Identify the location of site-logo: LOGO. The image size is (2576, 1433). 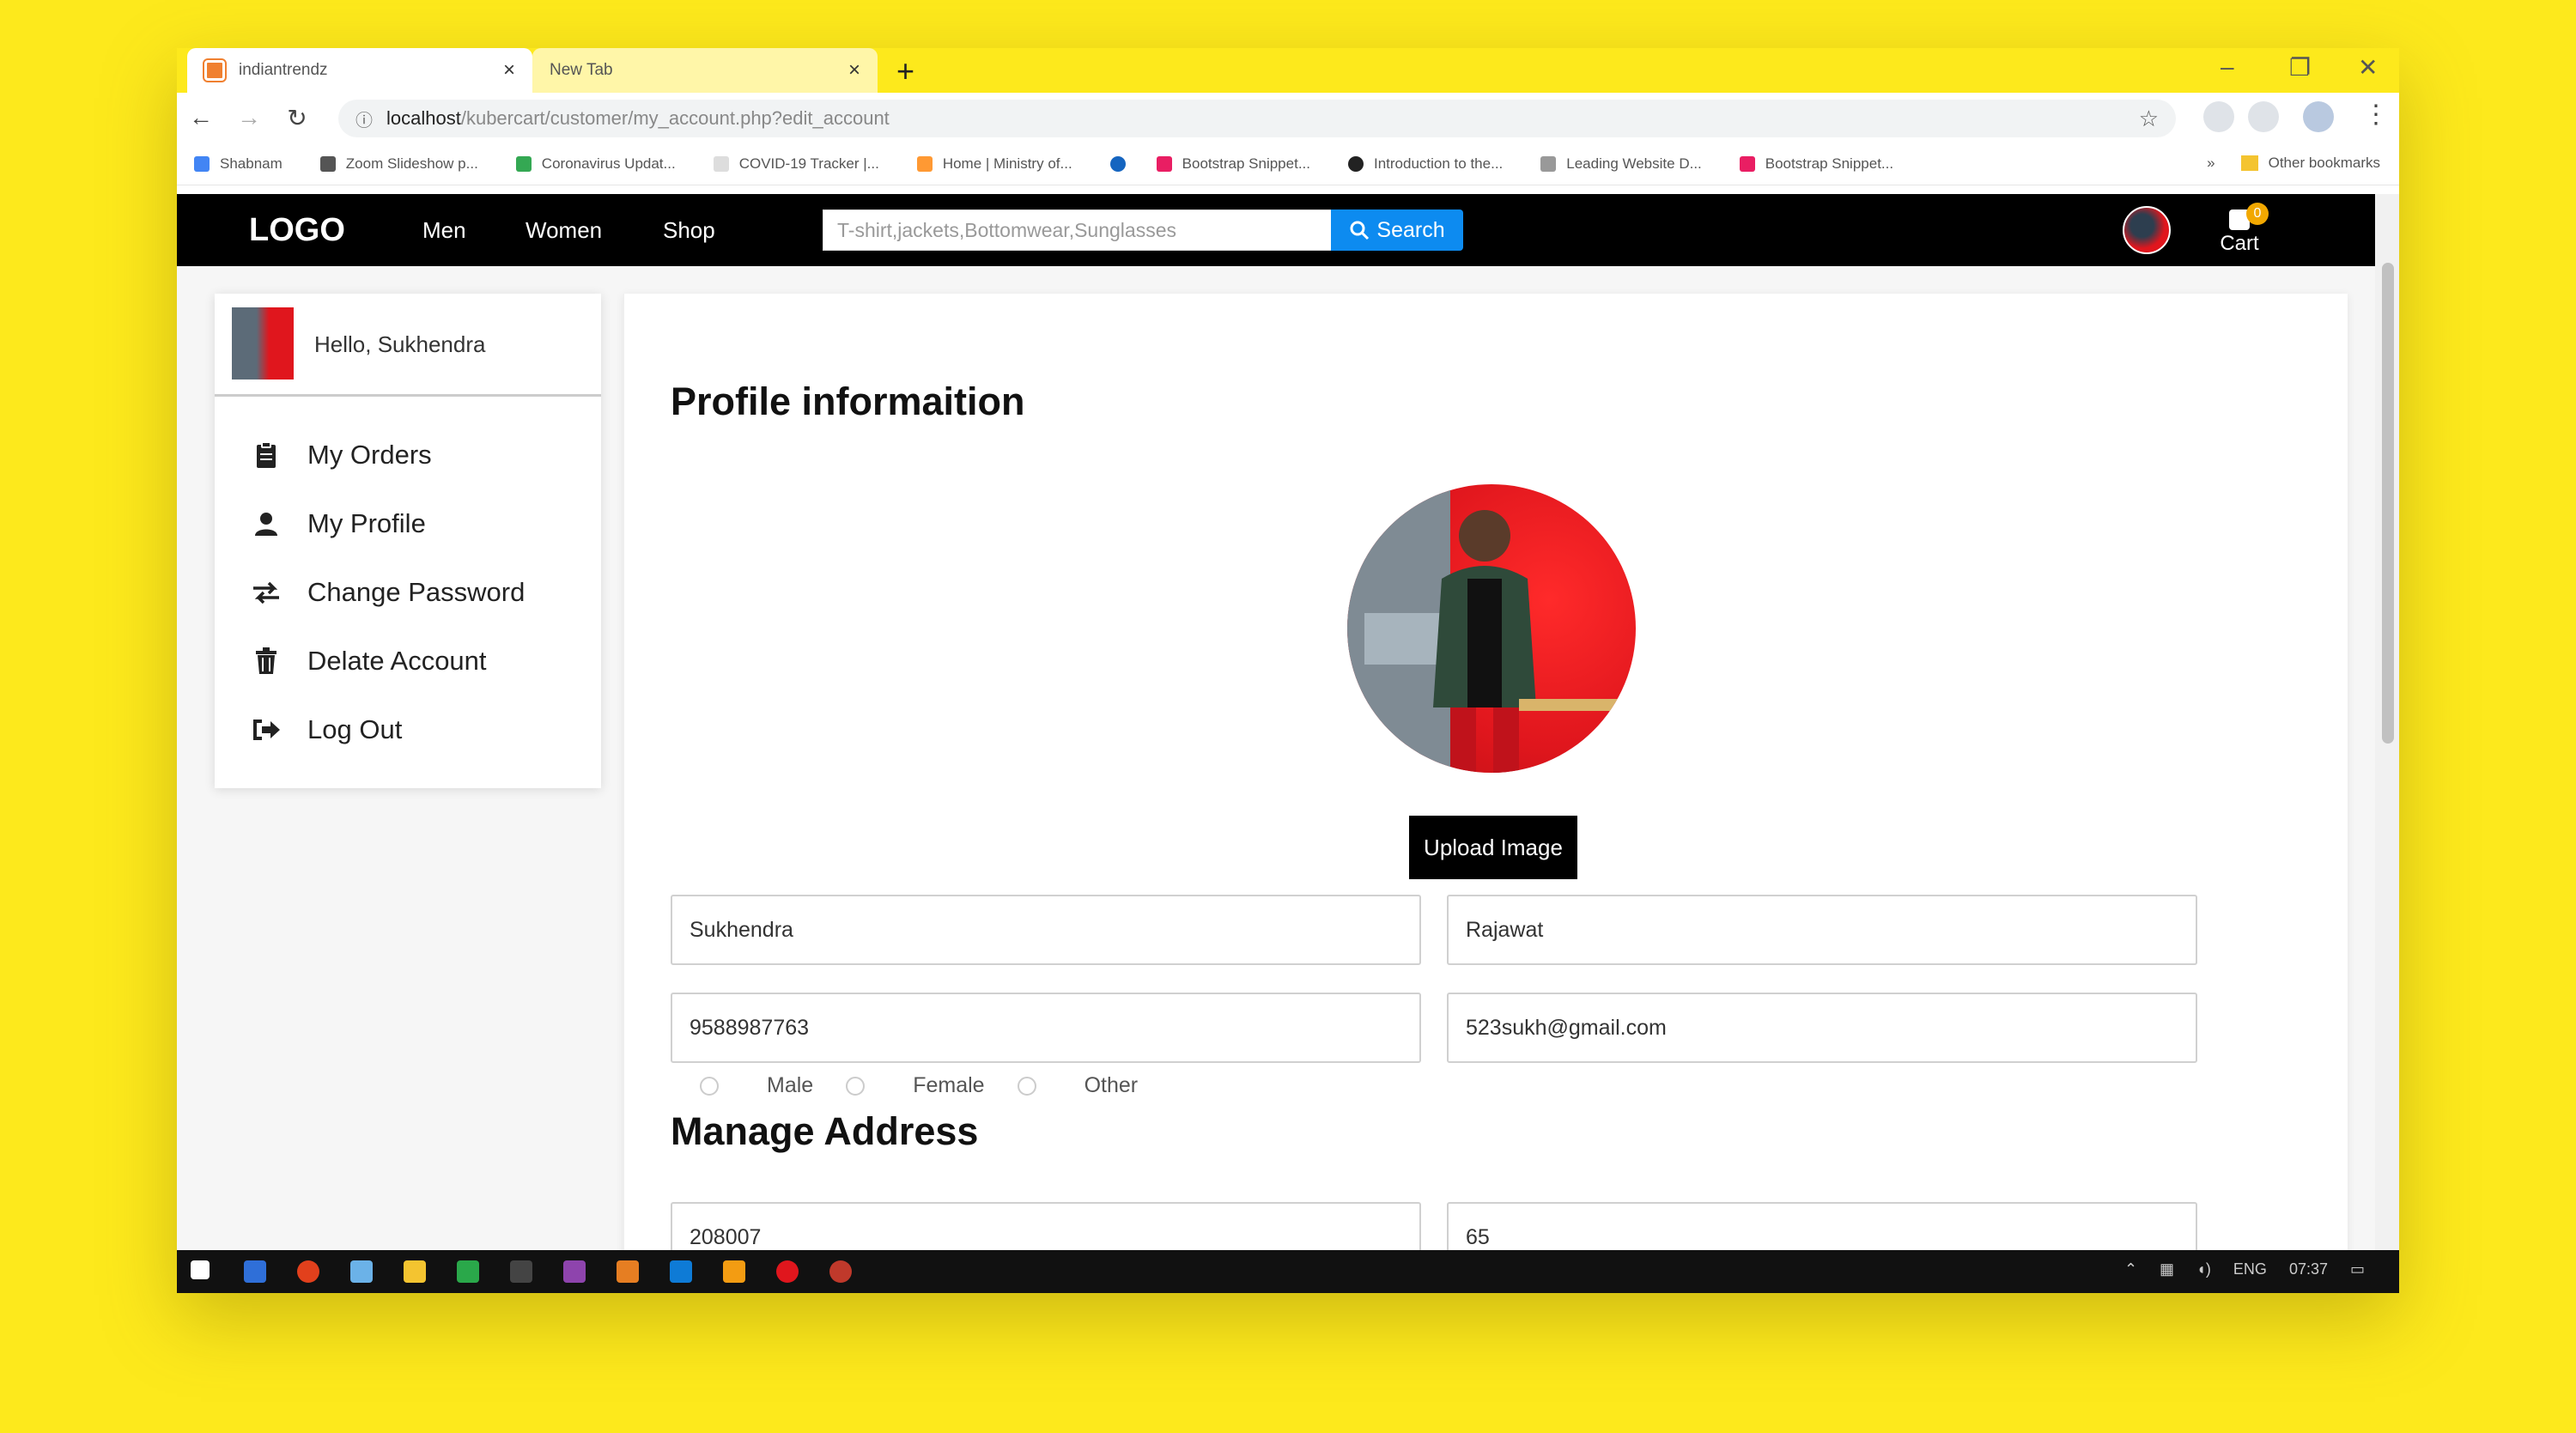
(297, 230).